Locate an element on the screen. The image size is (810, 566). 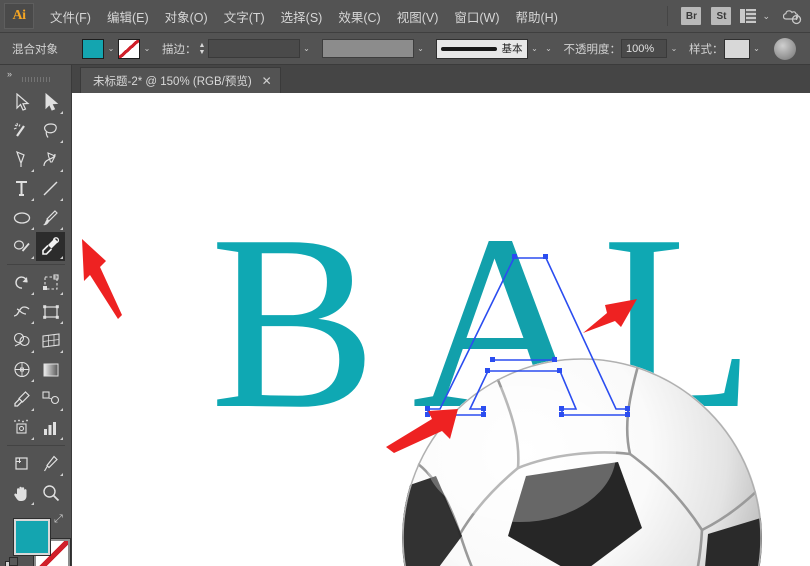
stroke-style-chevron-icon: ⌄ is located at coordinates (421, 49).